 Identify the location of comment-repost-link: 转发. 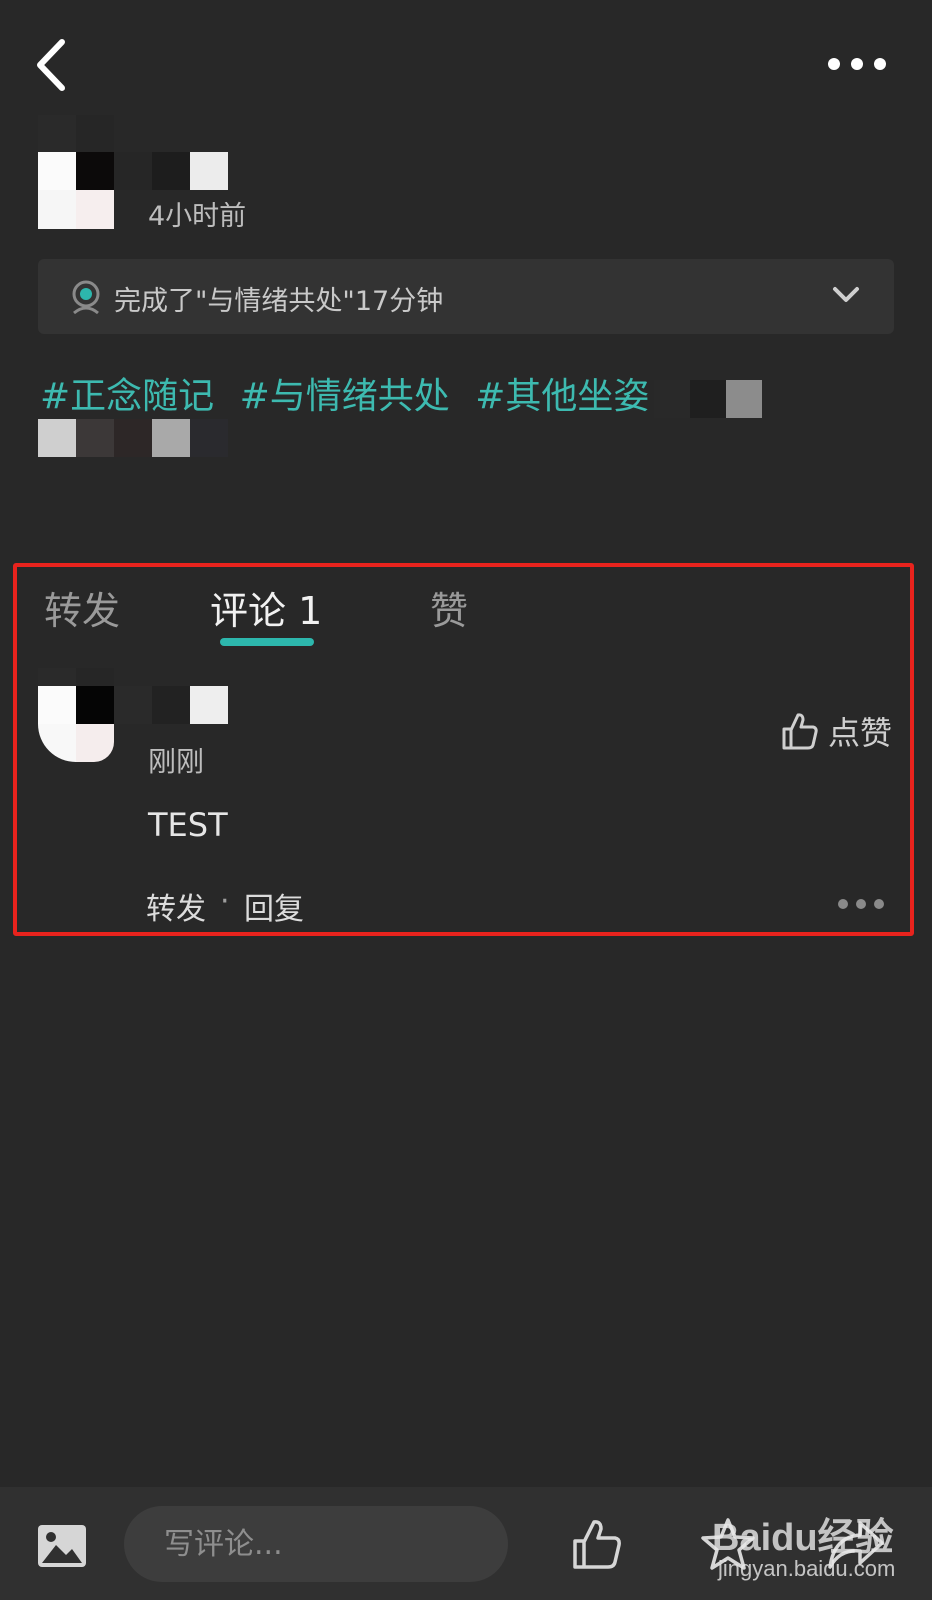
(176, 906).